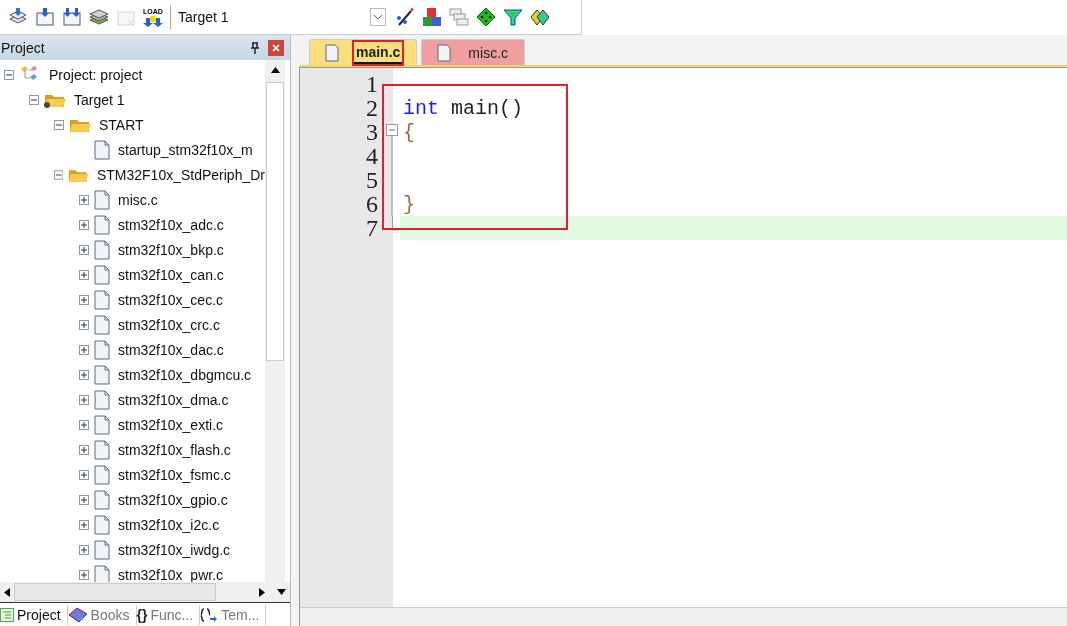 This screenshot has height=626, width=1067. I want to click on panel-title: Project, so click(23, 47).